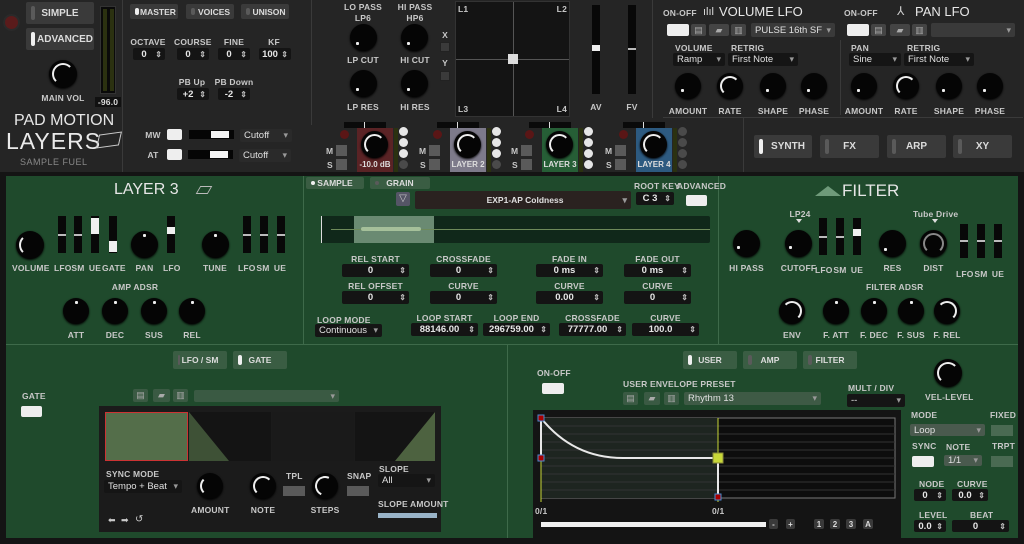 This screenshot has width=1024, height=544. I want to click on amp-att-knob, so click(76, 311).